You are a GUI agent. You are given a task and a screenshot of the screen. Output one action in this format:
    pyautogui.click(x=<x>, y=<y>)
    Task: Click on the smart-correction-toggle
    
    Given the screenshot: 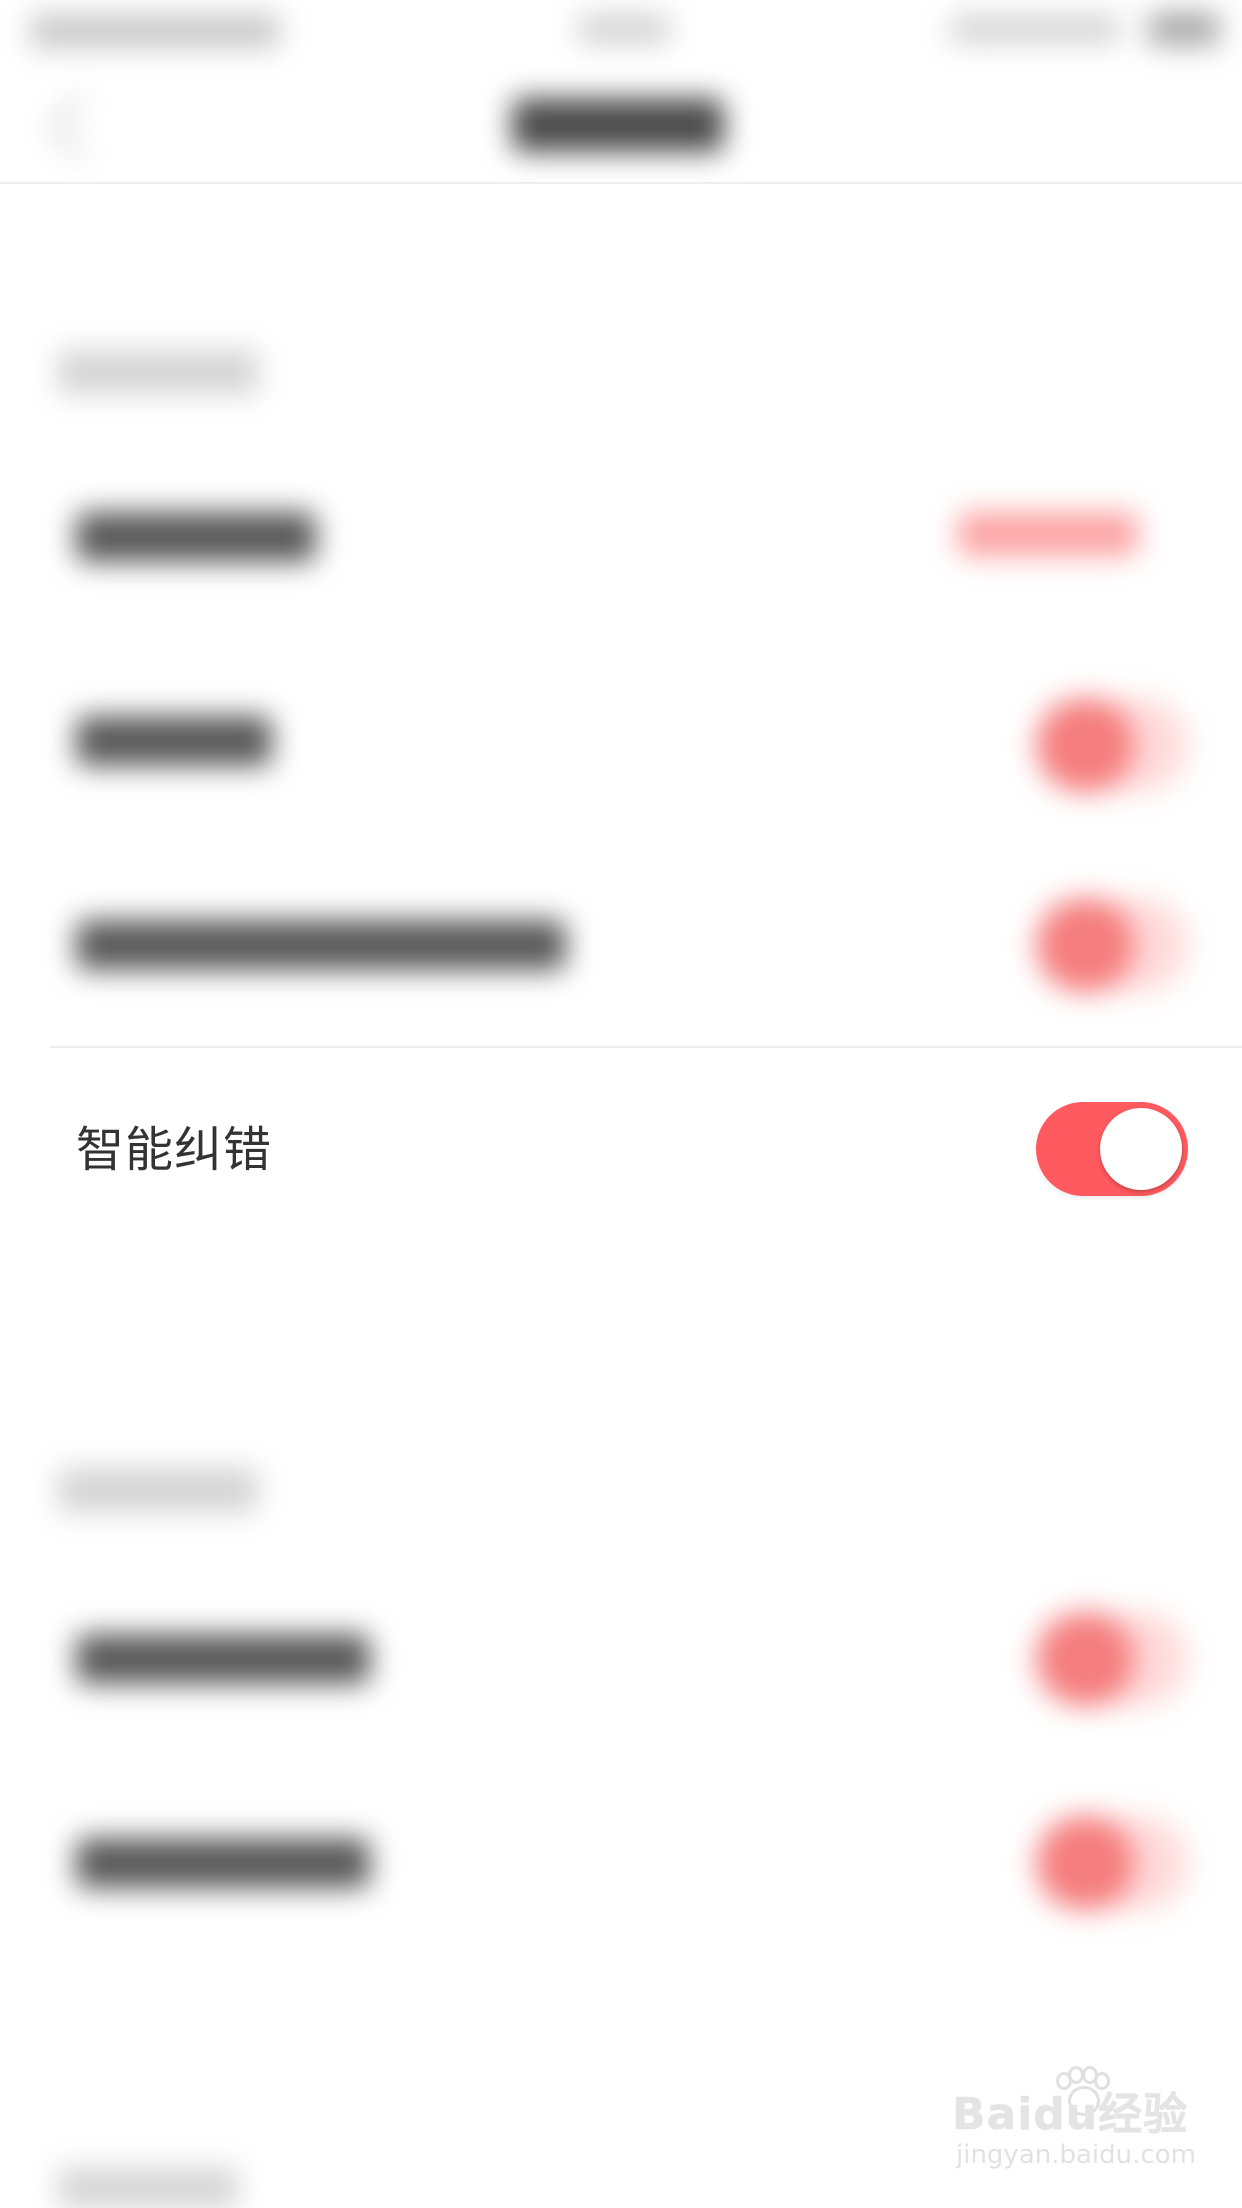 What is the action you would take?
    pyautogui.click(x=1112, y=1149)
    